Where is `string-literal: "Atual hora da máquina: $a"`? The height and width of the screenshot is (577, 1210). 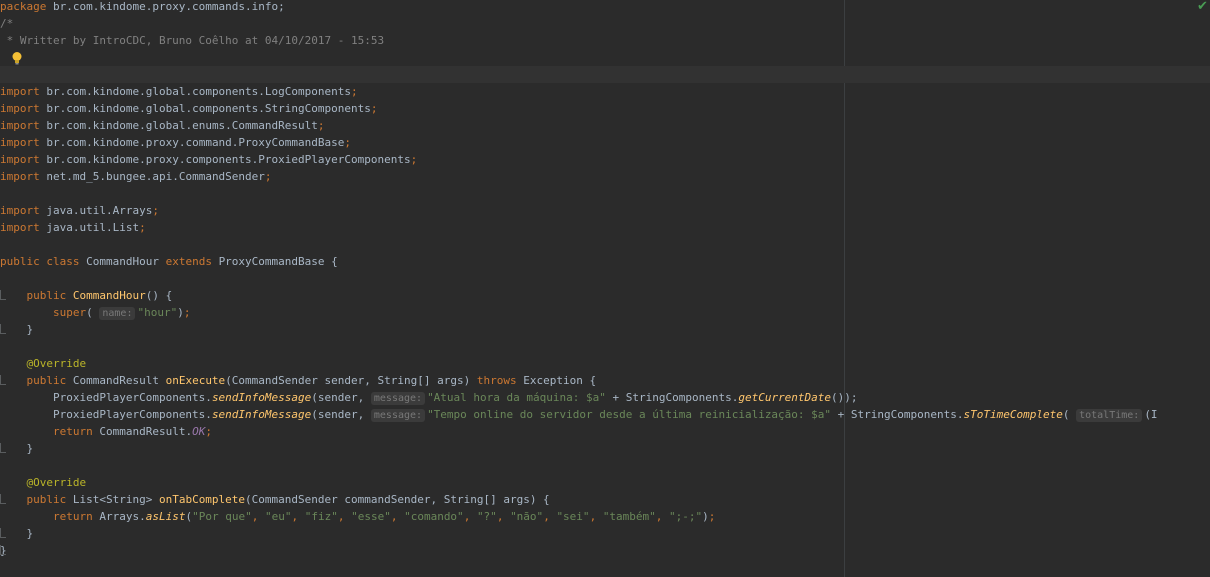
string-literal: "Atual hora da máquina: $a" is located at coordinates (516, 397).